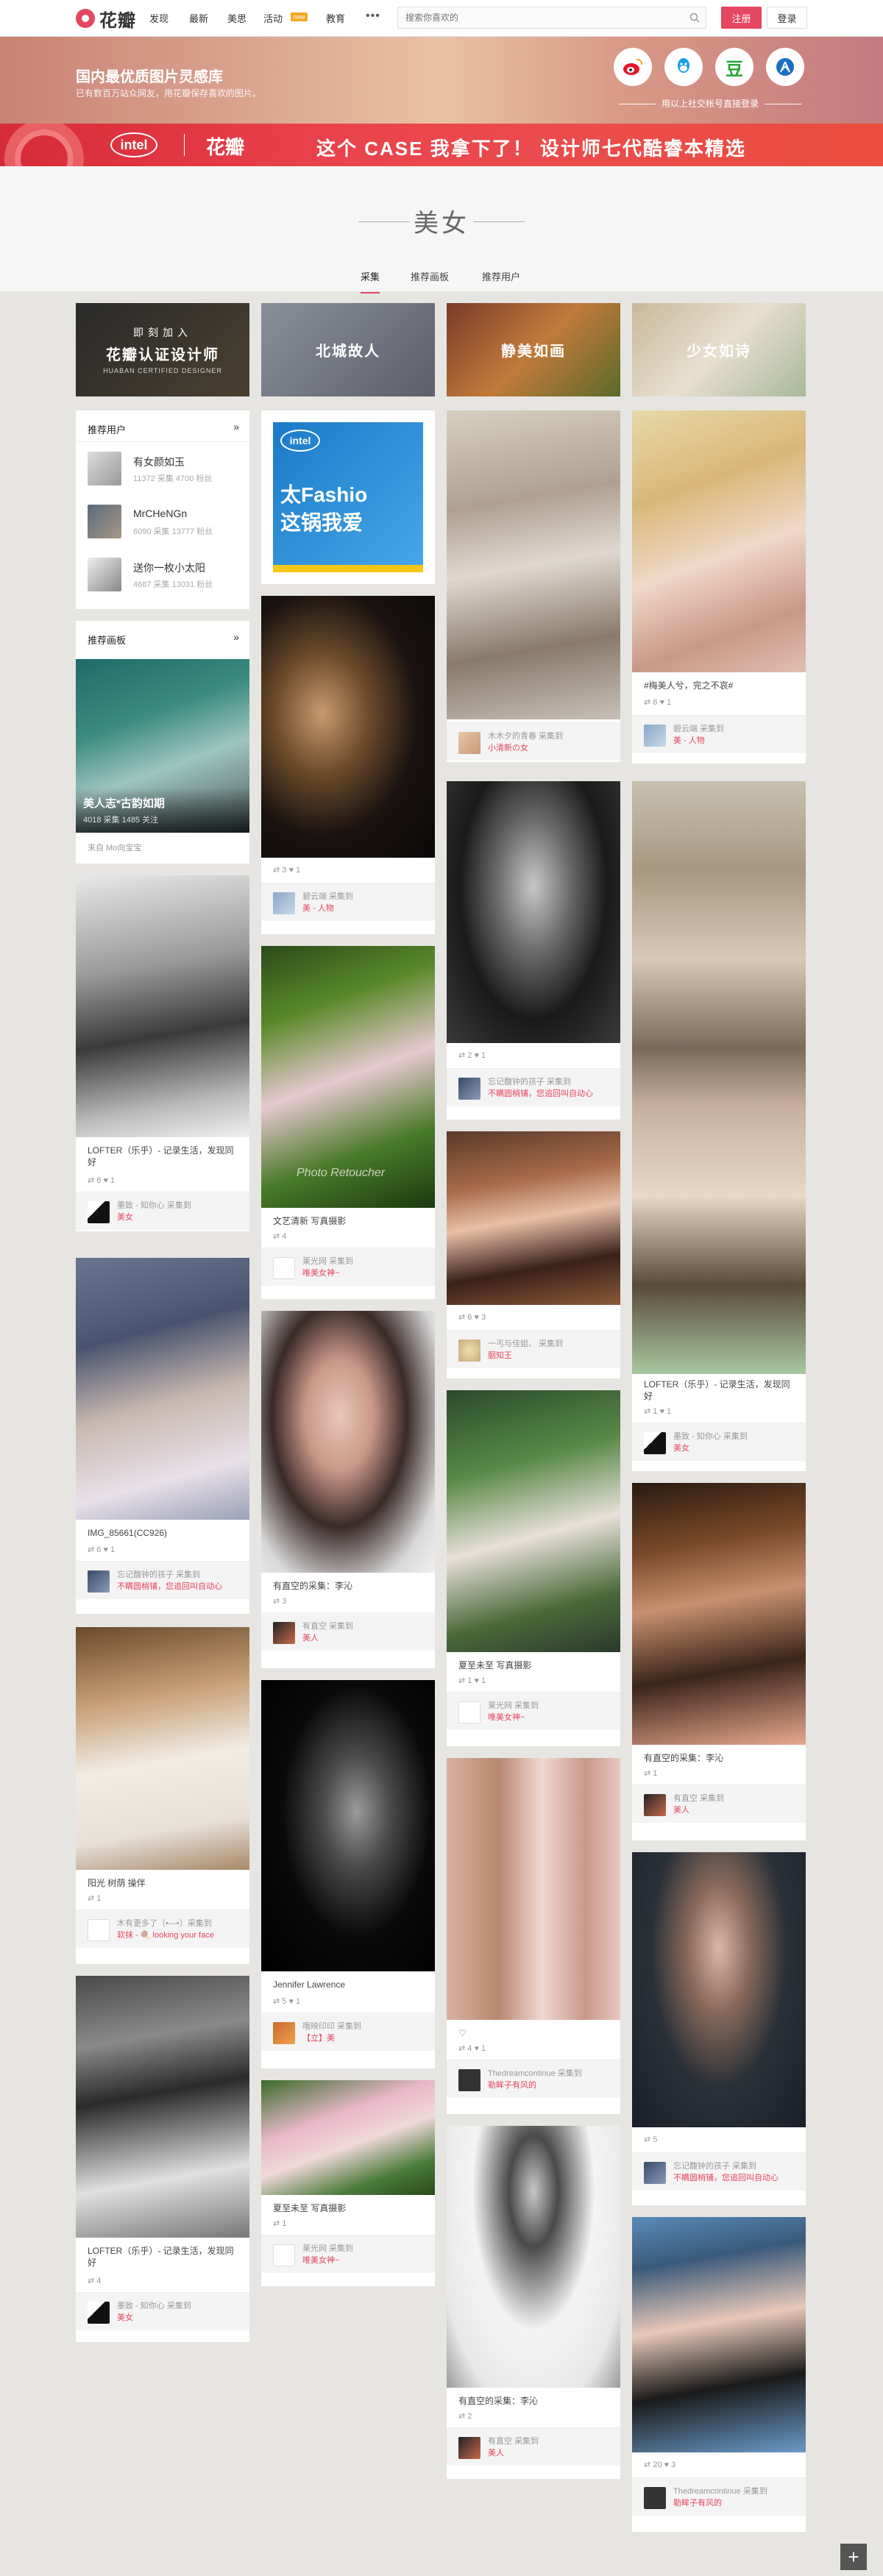 This screenshot has height=2576, width=883. I want to click on qq-login-icon, so click(684, 67).